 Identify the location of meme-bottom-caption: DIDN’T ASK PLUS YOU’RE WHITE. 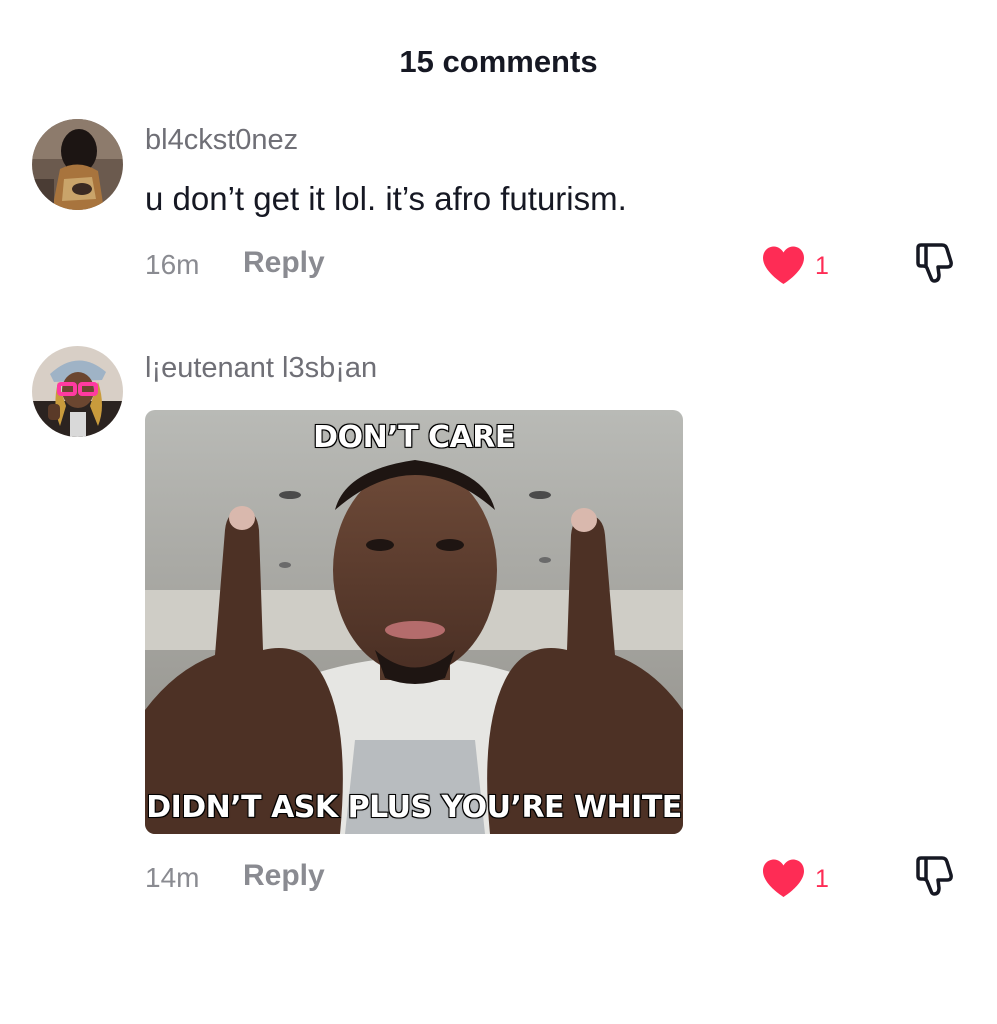
(414, 807).